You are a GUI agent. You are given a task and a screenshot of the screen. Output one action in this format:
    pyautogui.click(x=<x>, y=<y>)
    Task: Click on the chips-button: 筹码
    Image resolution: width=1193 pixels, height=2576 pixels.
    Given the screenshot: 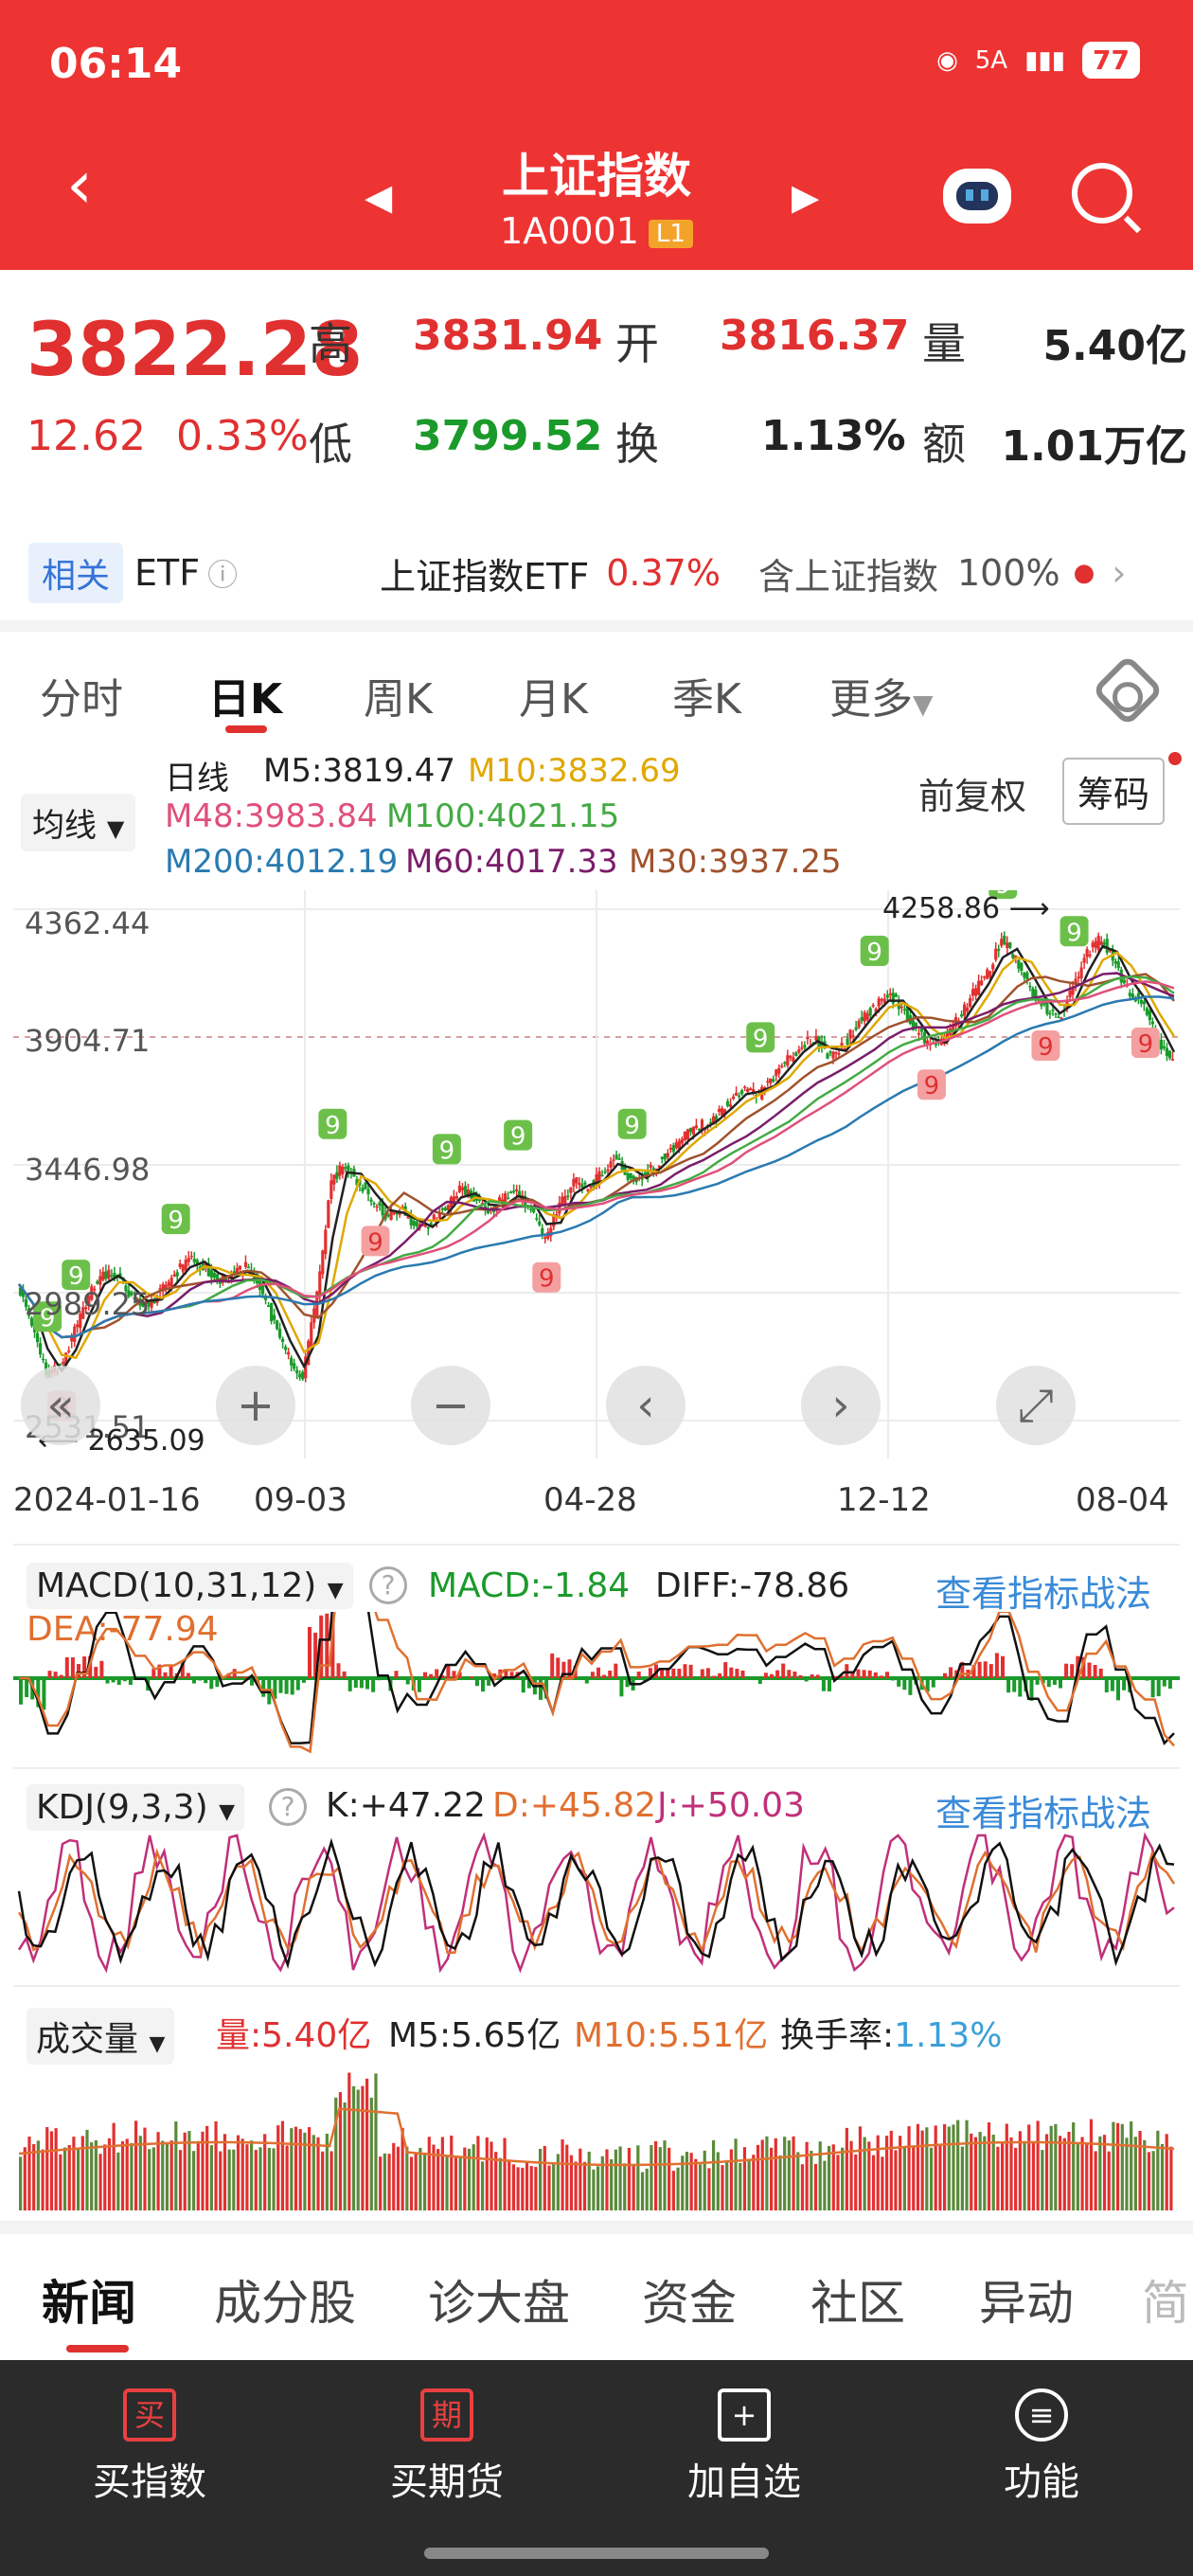 What is the action you would take?
    pyautogui.click(x=1114, y=791)
    